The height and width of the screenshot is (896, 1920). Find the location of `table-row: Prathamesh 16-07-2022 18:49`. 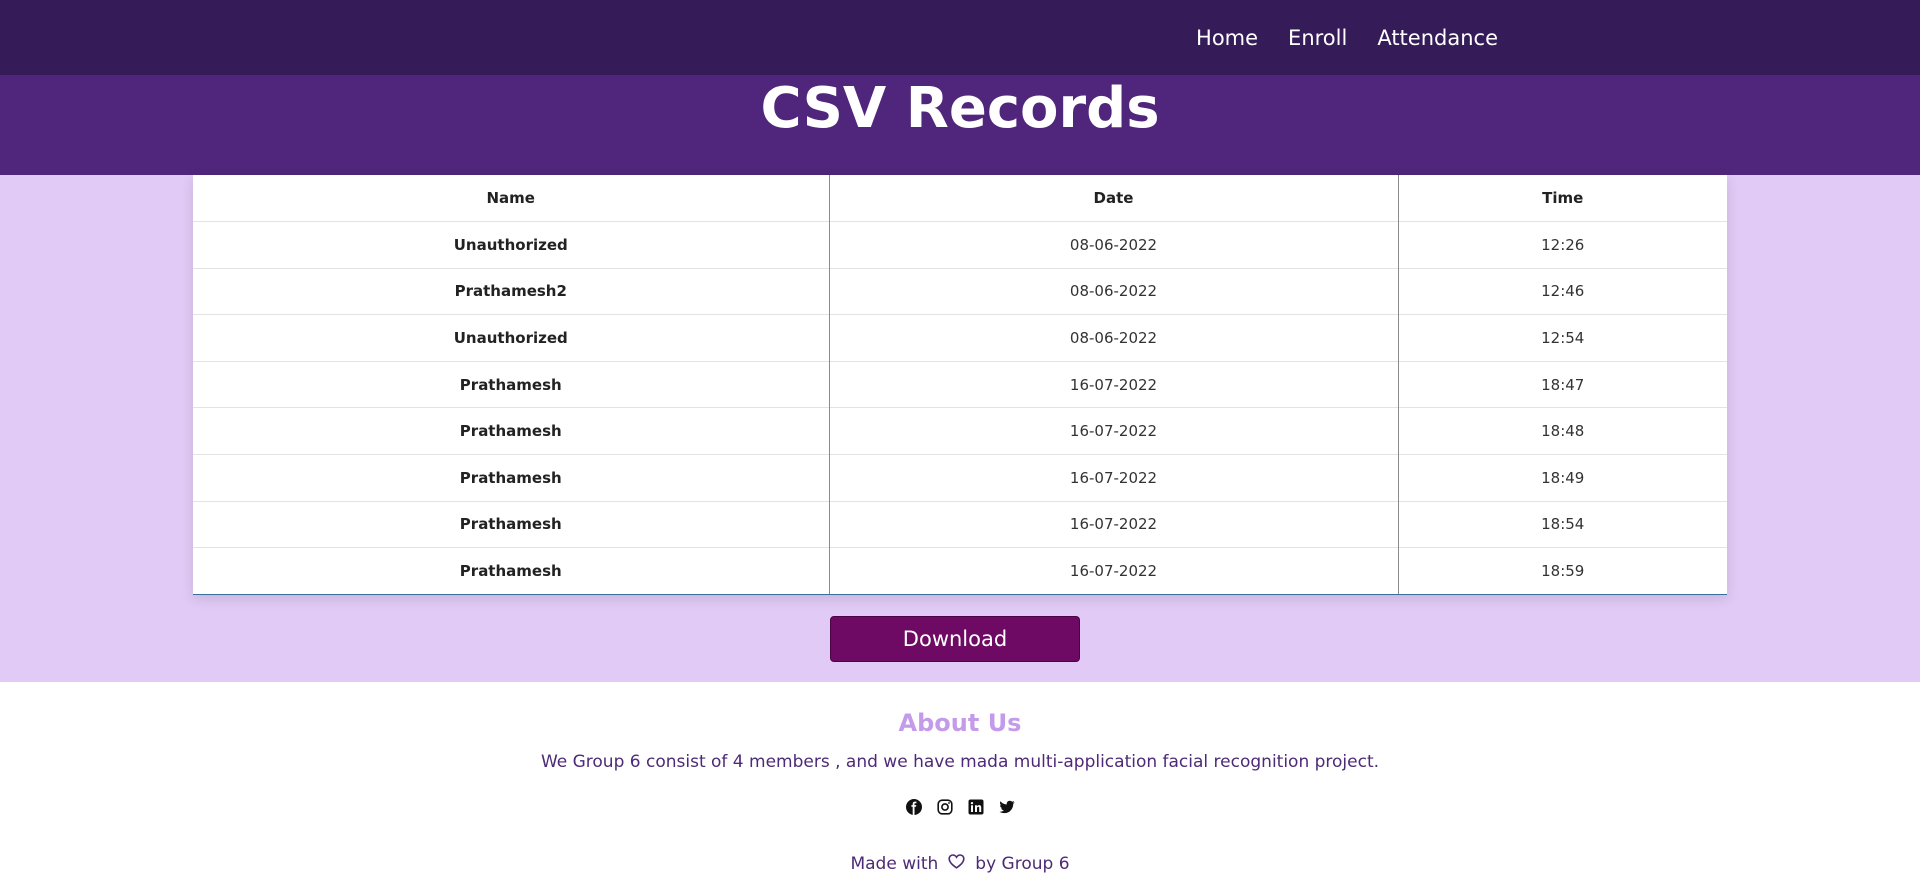

table-row: Prathamesh 16-07-2022 18:49 is located at coordinates (960, 478).